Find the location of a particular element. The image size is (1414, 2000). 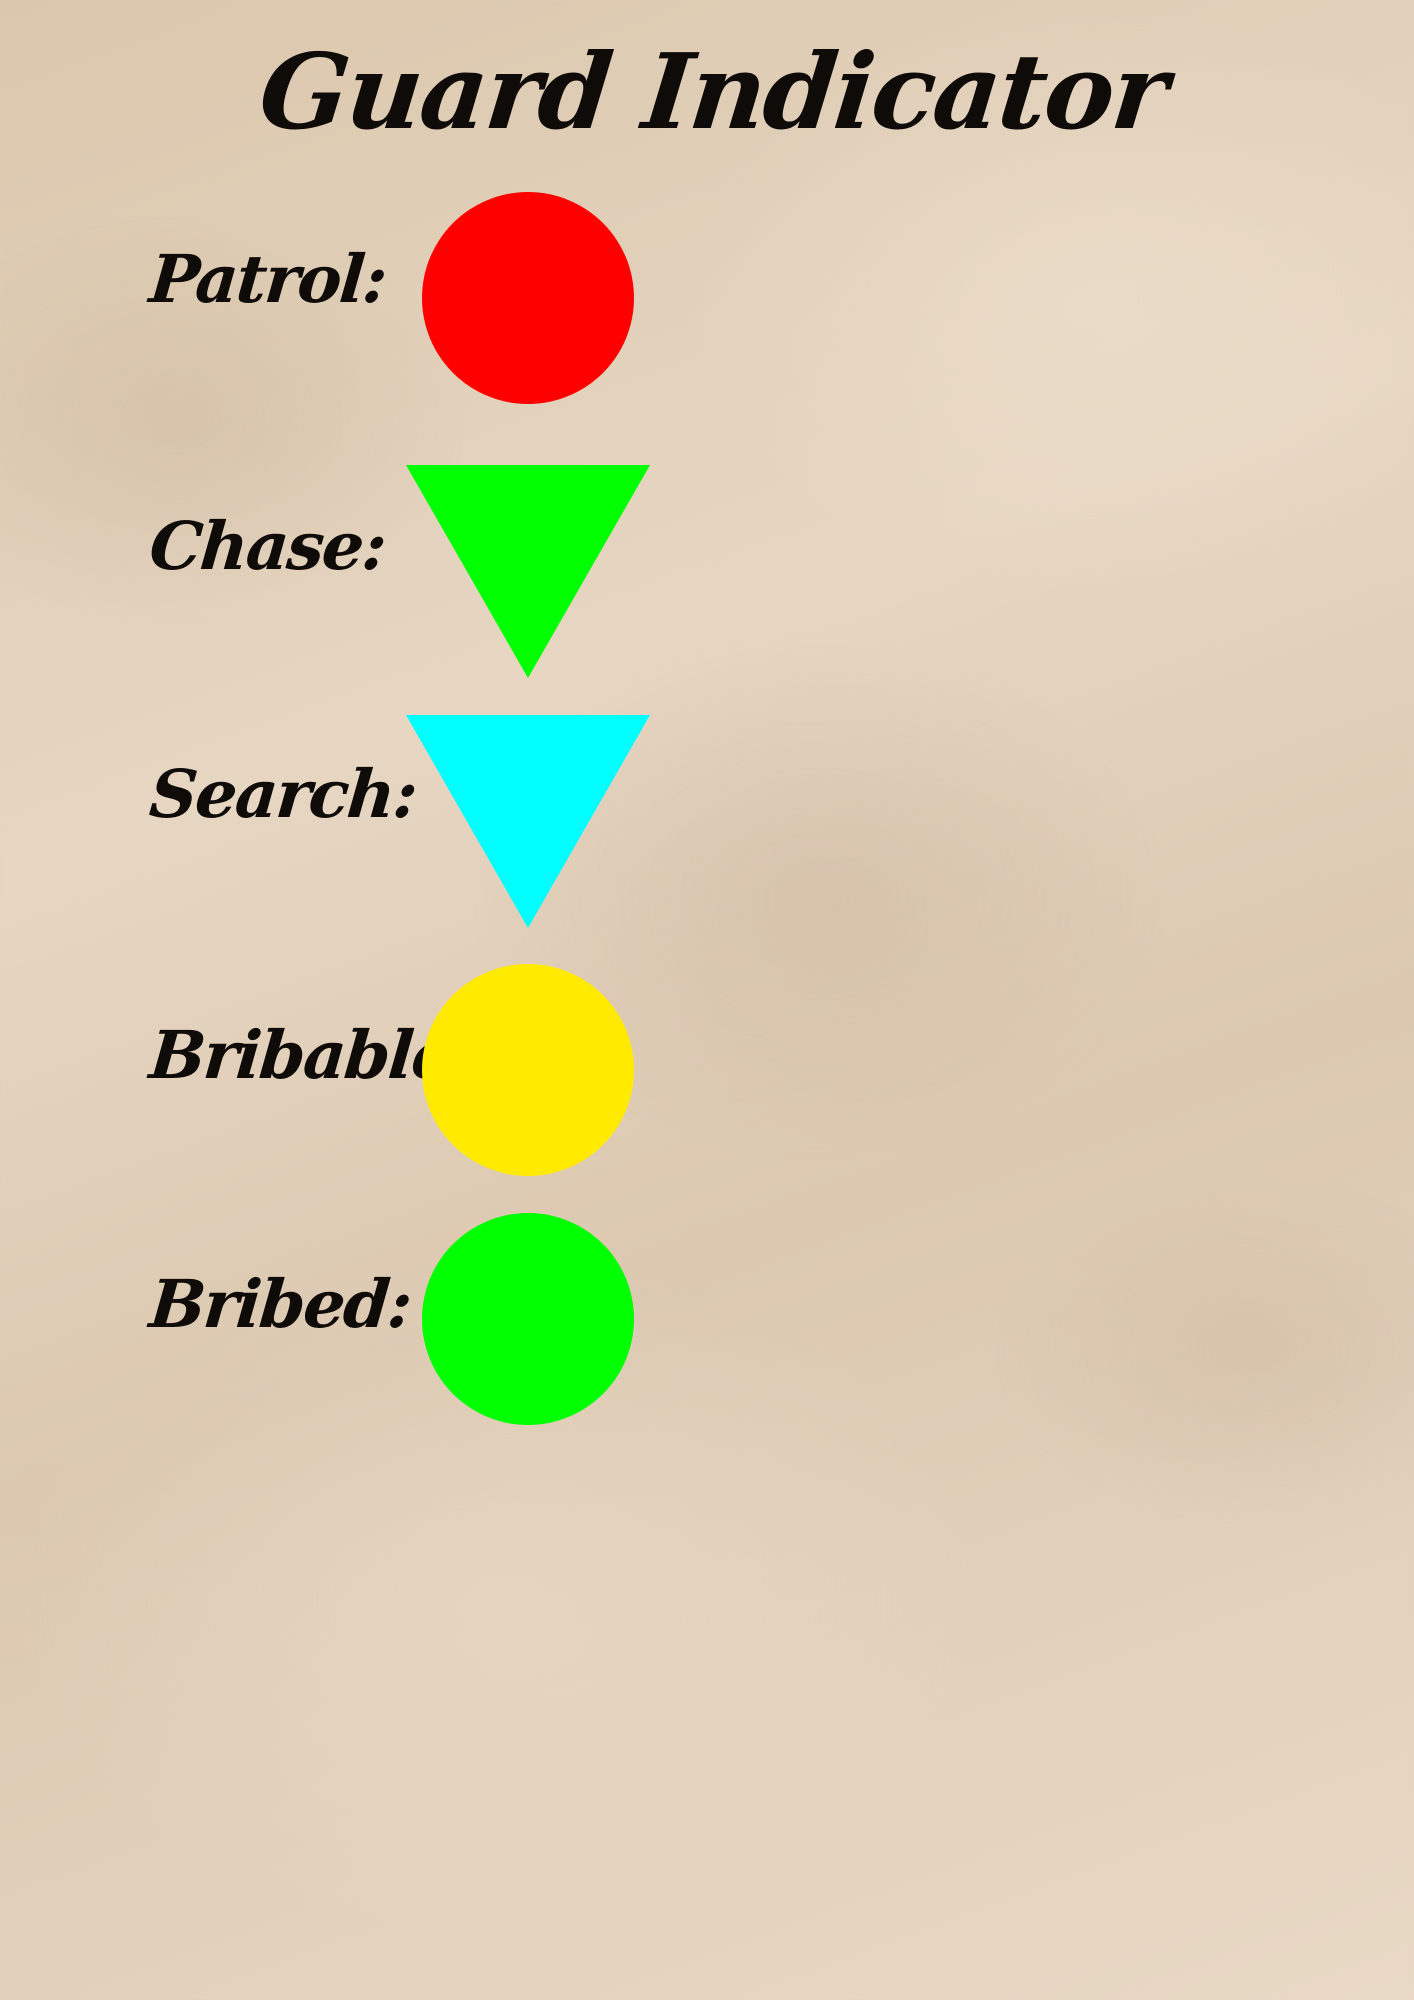

indicator-label-chase: Chase: is located at coordinates (267, 546).